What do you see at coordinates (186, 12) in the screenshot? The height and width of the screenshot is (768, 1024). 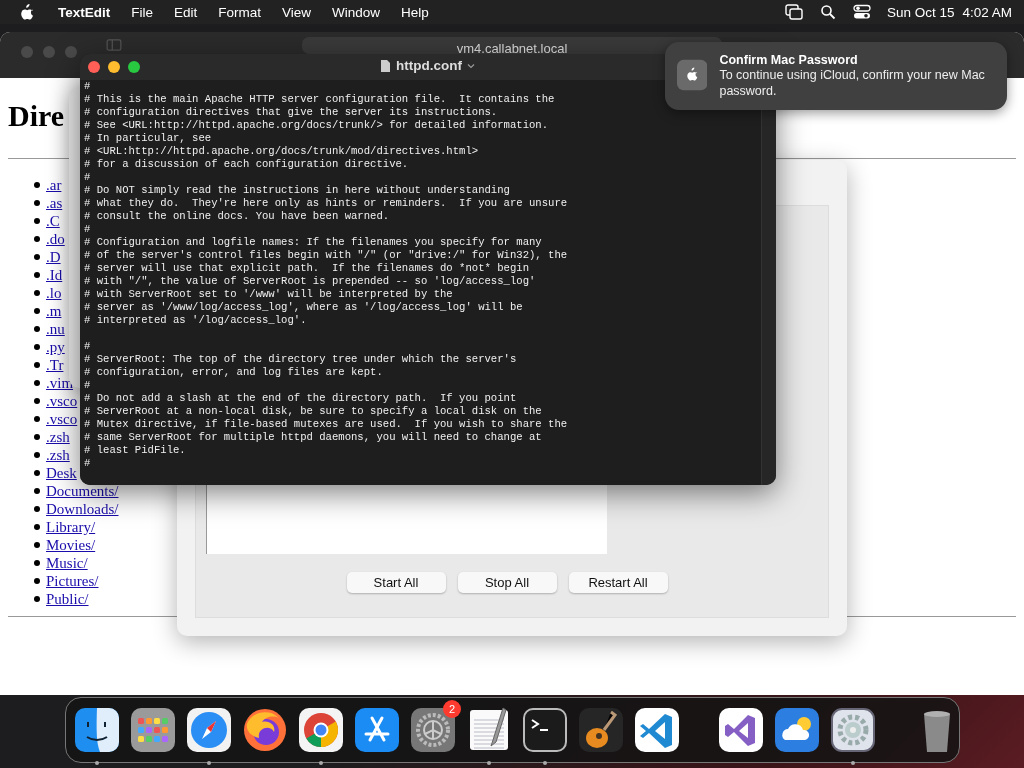 I see `menu-item: Edit` at bounding box center [186, 12].